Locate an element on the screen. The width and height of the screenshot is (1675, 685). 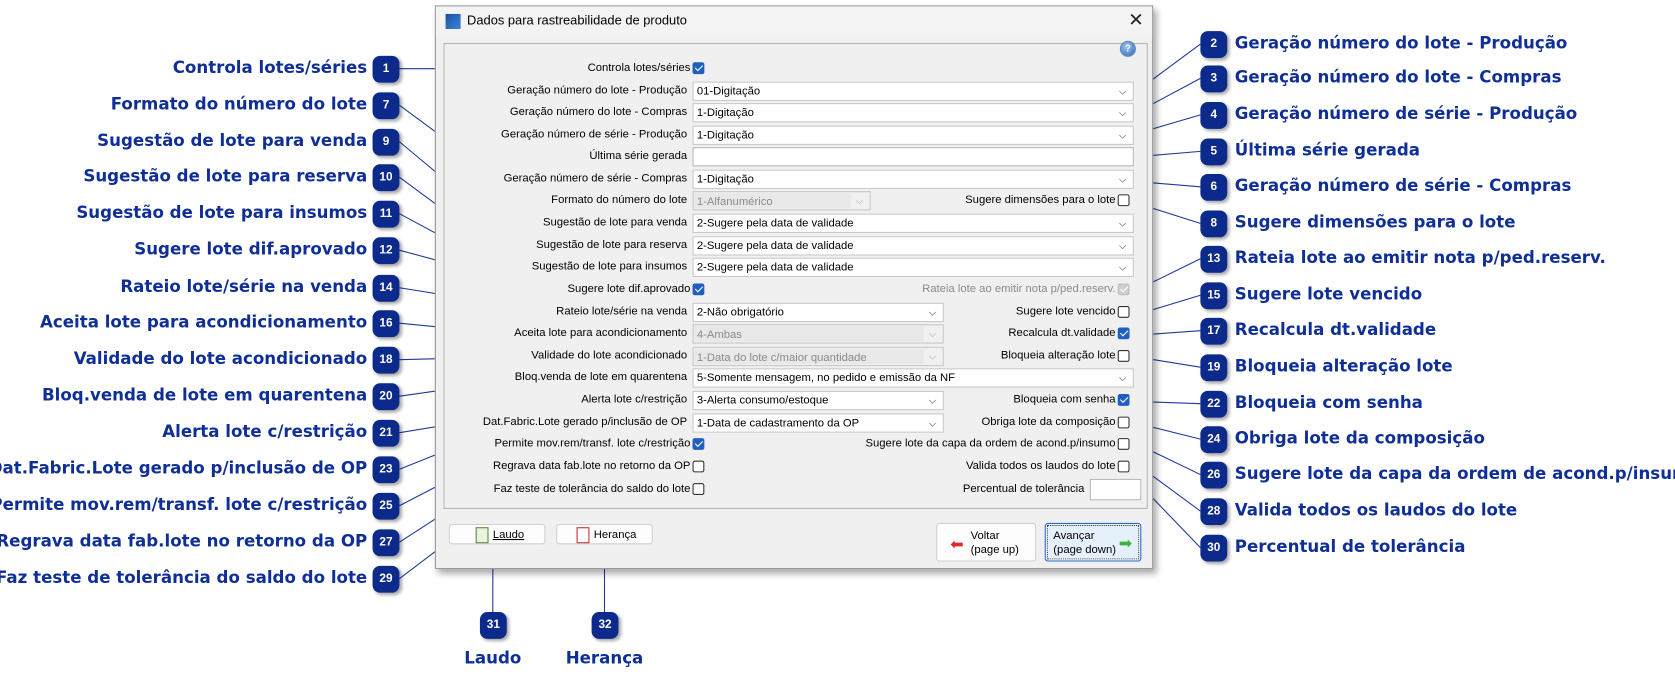
callout-label: Geração número de série - Produção is located at coordinates (1406, 113).